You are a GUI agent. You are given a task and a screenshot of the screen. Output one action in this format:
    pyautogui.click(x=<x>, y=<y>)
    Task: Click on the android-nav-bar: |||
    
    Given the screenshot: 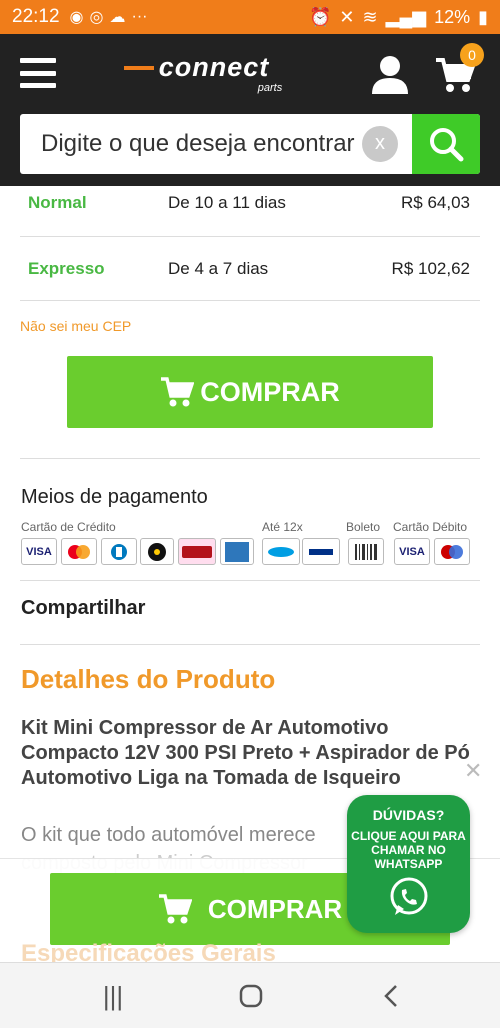 What is the action you would take?
    pyautogui.click(x=250, y=995)
    